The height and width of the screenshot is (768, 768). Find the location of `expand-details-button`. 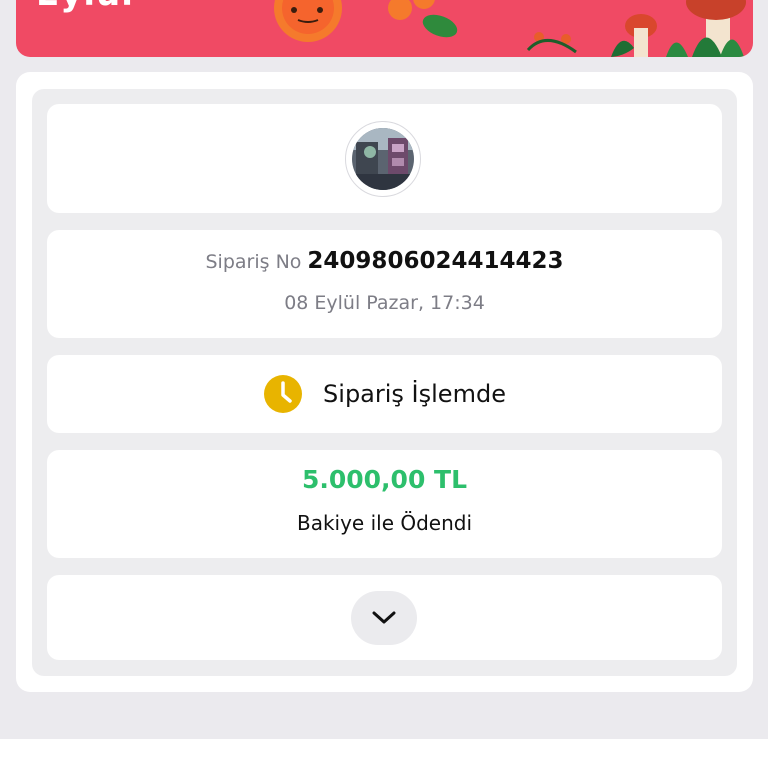

expand-details-button is located at coordinates (384, 618).